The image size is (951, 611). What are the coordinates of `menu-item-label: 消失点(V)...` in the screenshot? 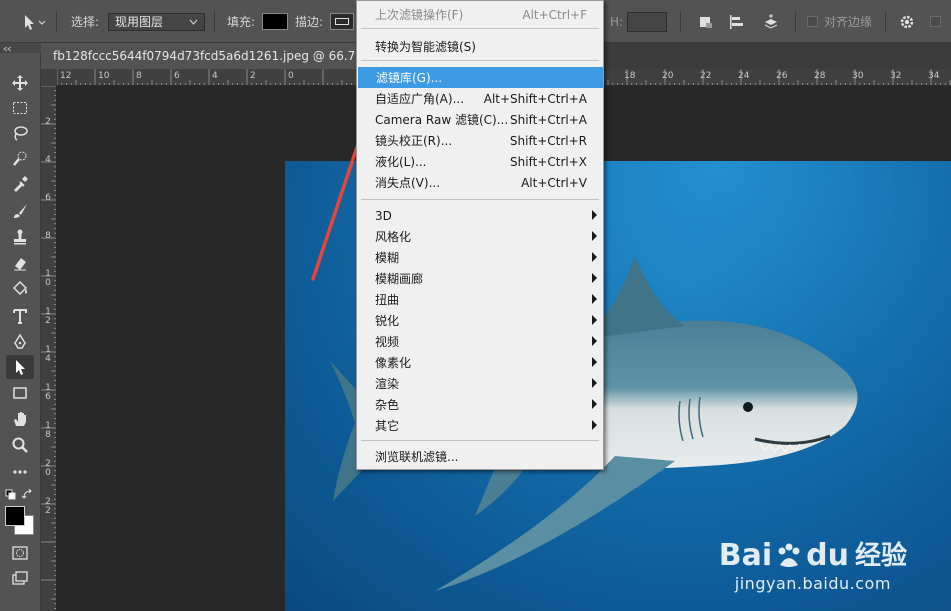 It's located at (408, 183).